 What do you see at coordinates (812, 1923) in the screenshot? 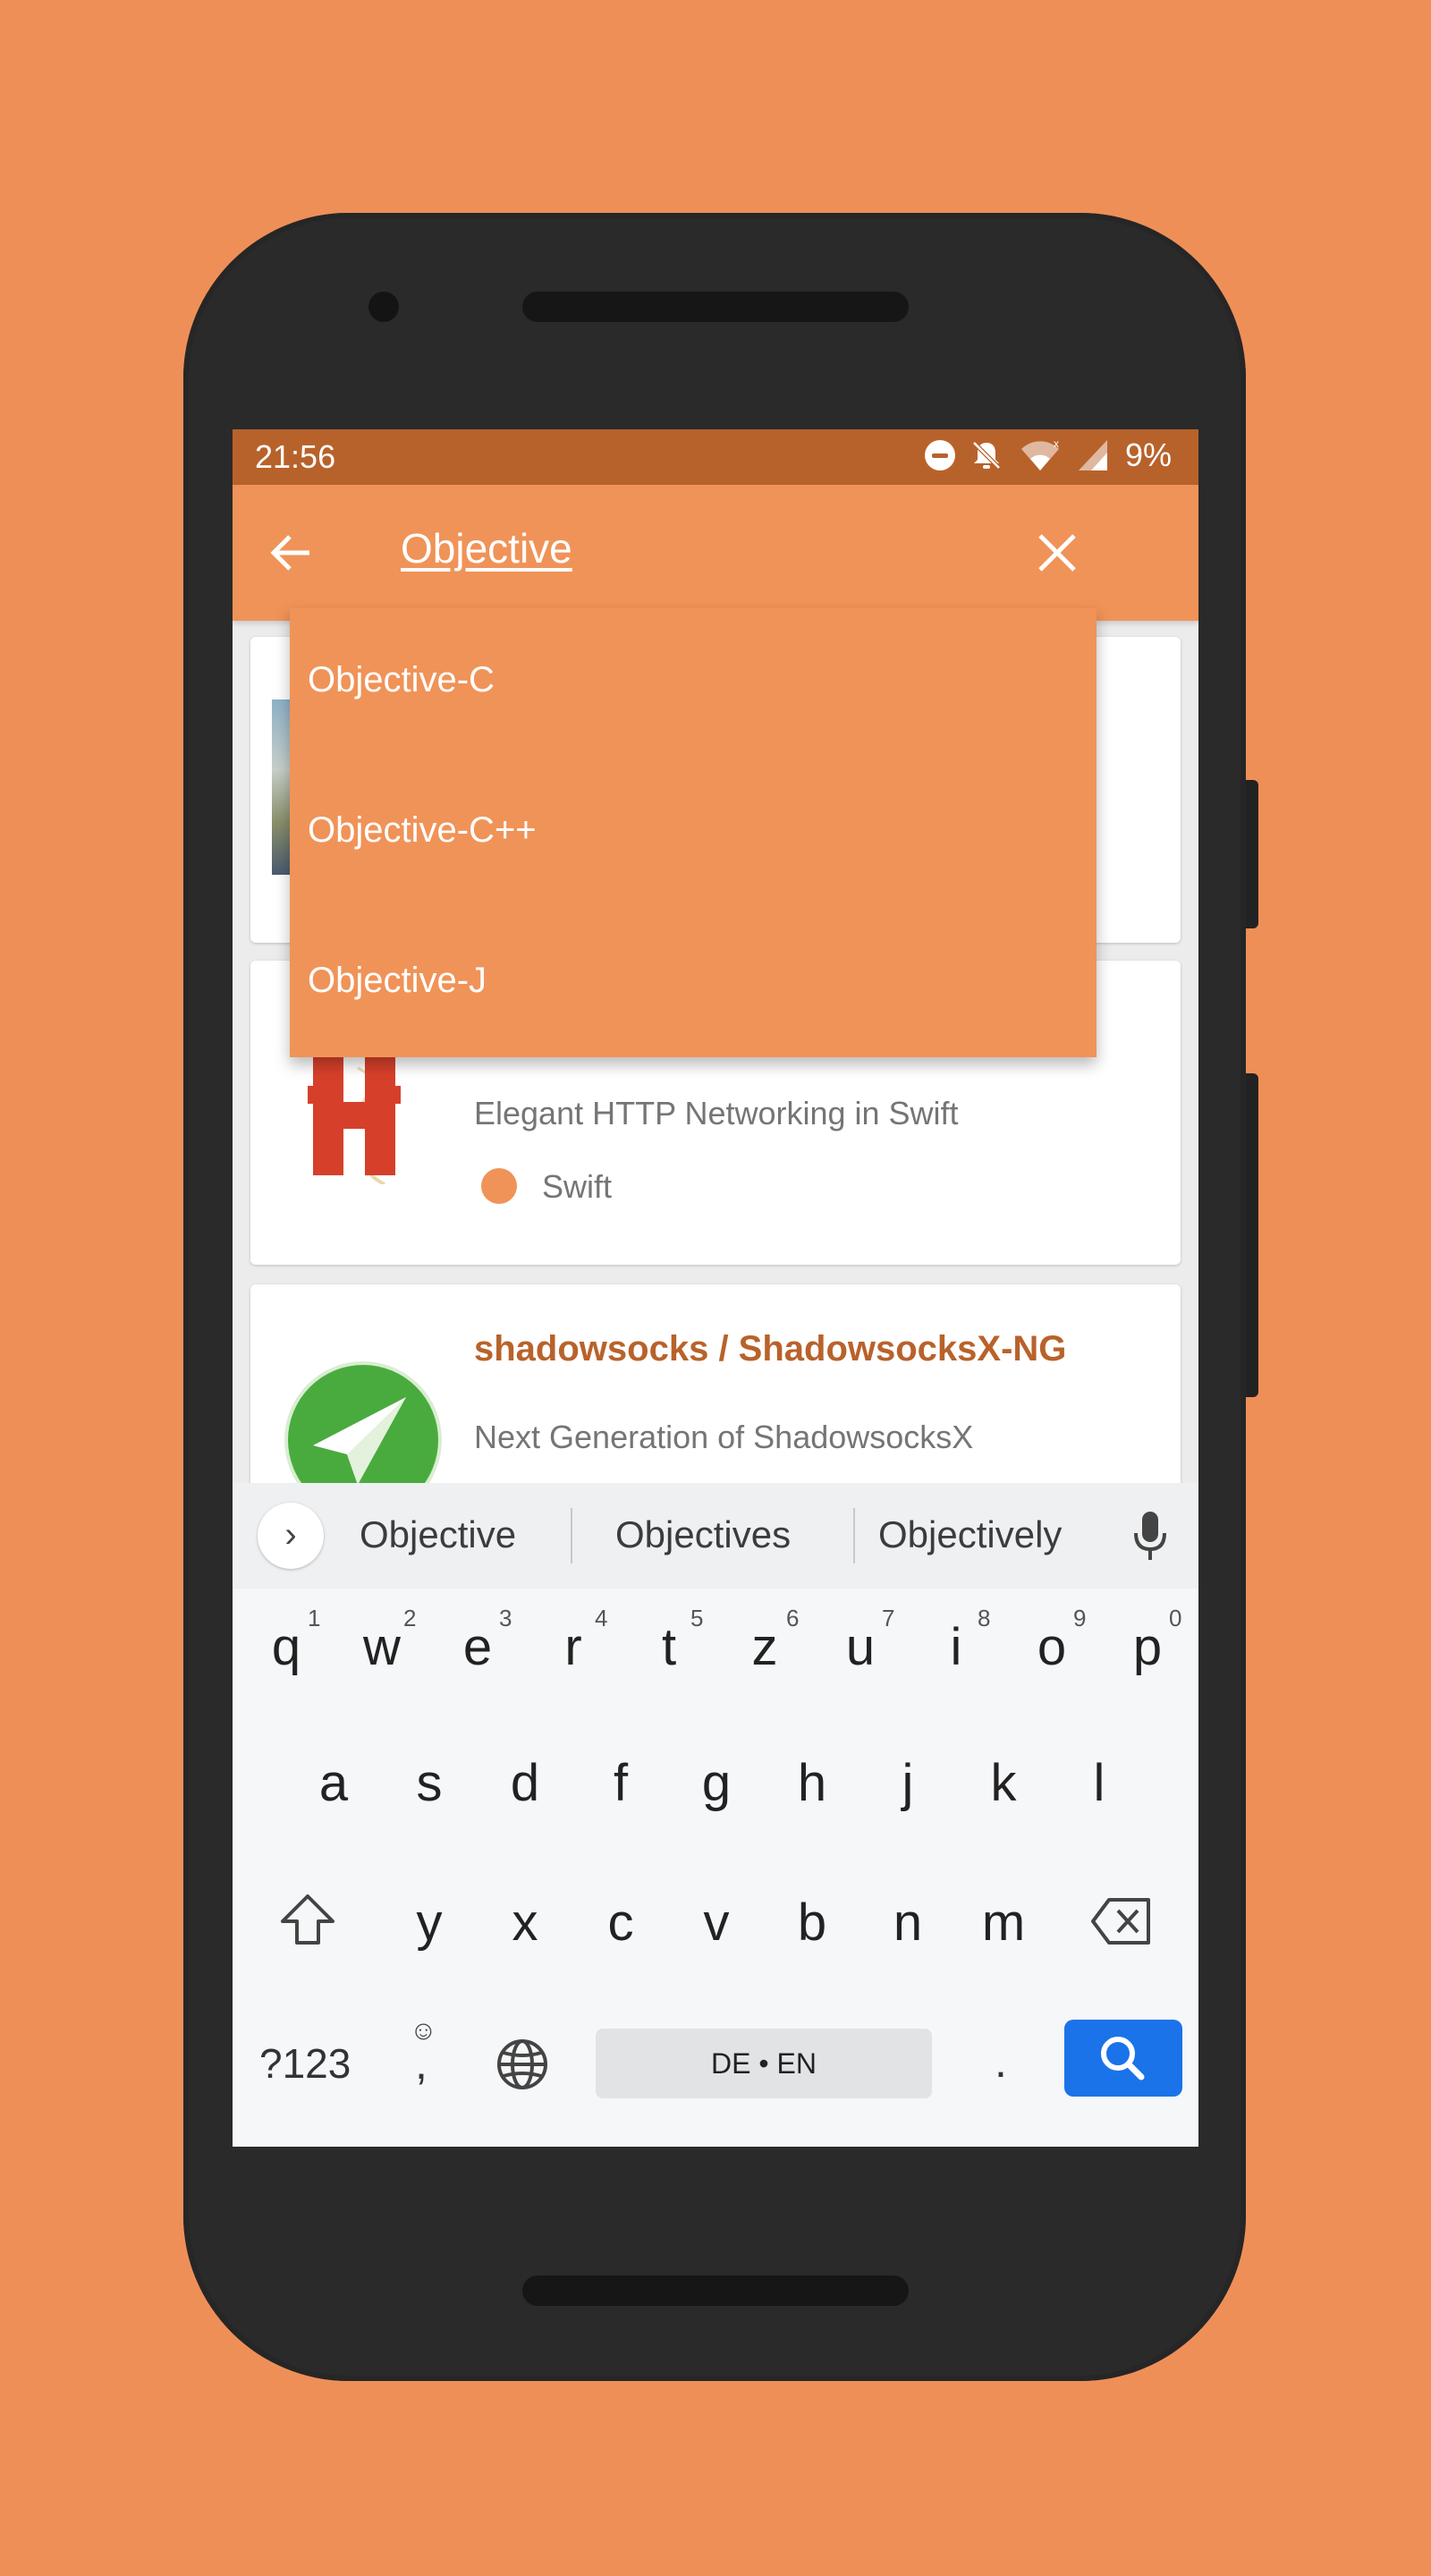
I see `key-b: b` at bounding box center [812, 1923].